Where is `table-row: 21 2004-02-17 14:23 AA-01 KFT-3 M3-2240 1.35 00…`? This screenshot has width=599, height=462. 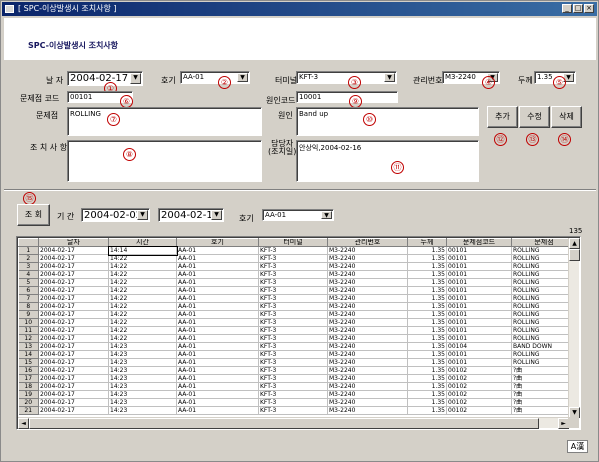 table-row: 21 2004-02-17 14:23 AA-01 KFT-3 M3-2240 1.35 00… is located at coordinates (297, 410).